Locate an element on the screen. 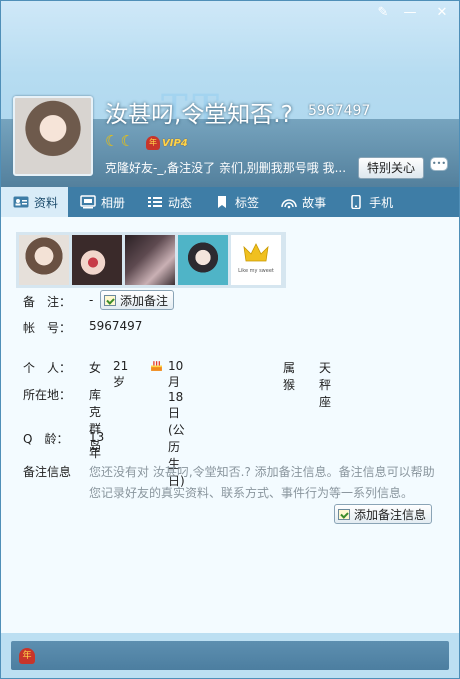  bookmark-icon is located at coordinates (222, 202).